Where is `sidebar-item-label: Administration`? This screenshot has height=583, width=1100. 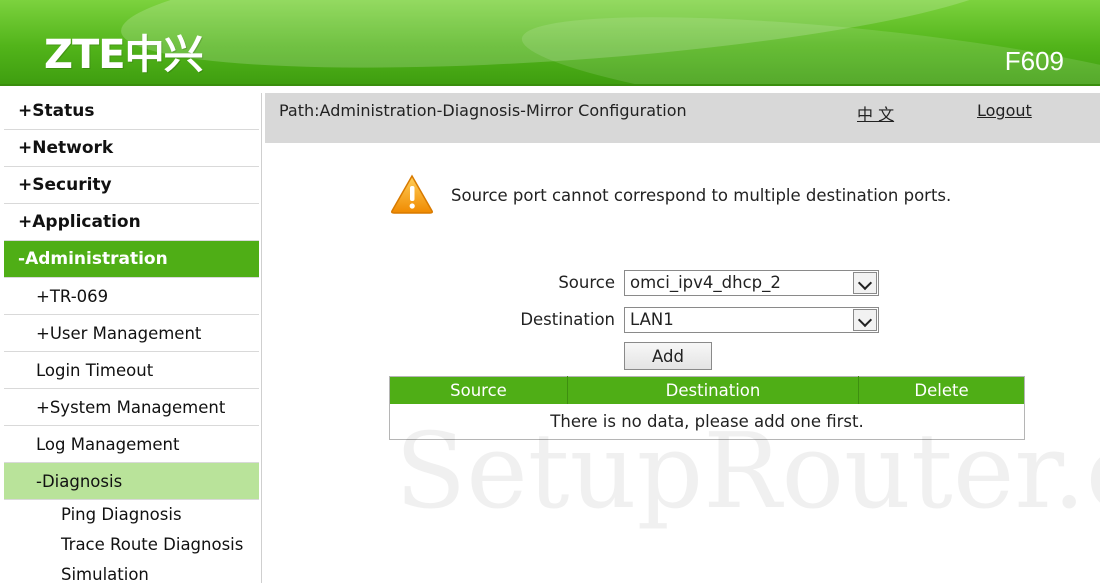 sidebar-item-label: Administration is located at coordinates (96, 259).